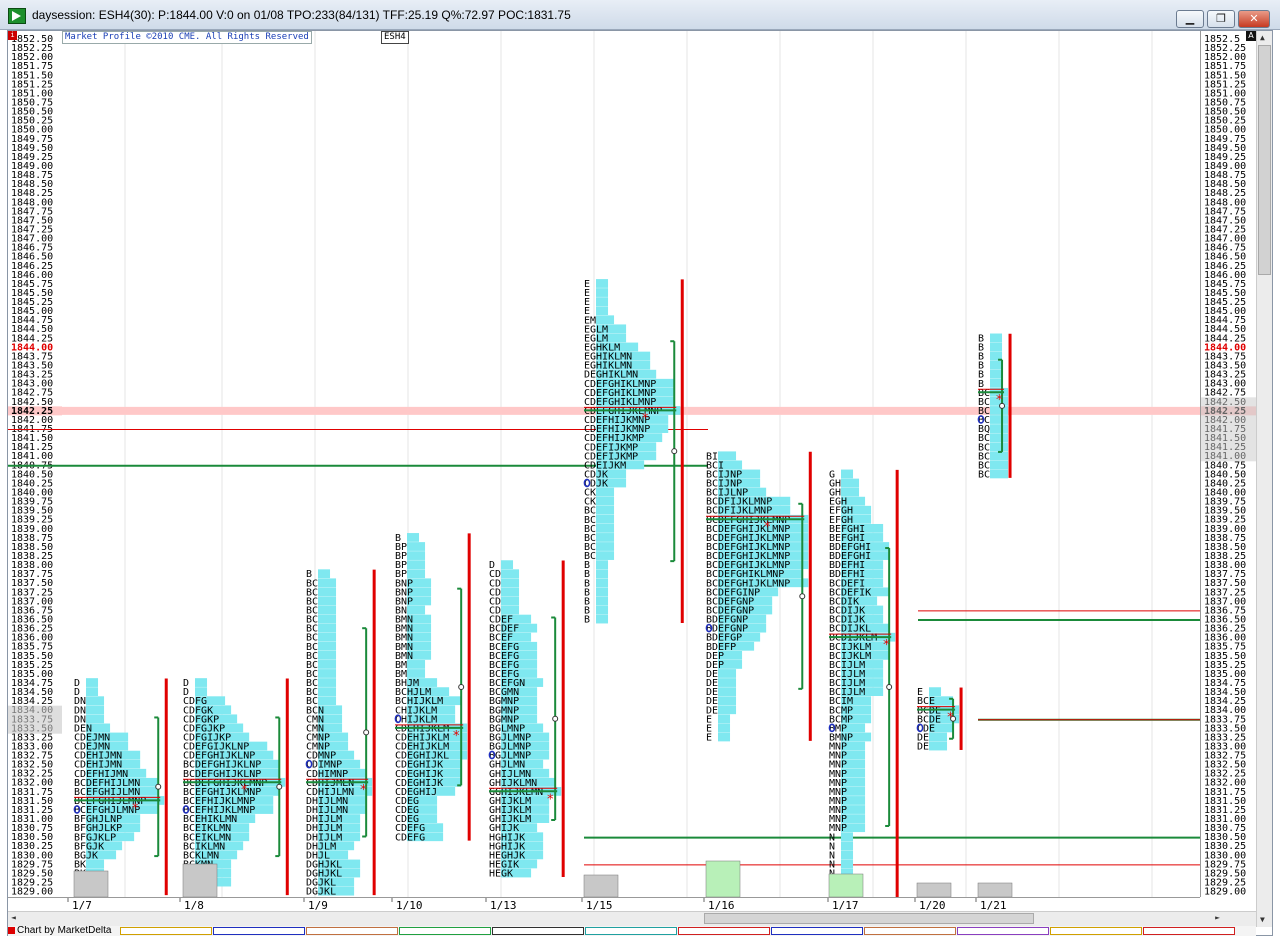 The height and width of the screenshot is (943, 1280). What do you see at coordinates (632, 918) in the screenshot?
I see `horizontal-scrollbar: ◄ ►` at bounding box center [632, 918].